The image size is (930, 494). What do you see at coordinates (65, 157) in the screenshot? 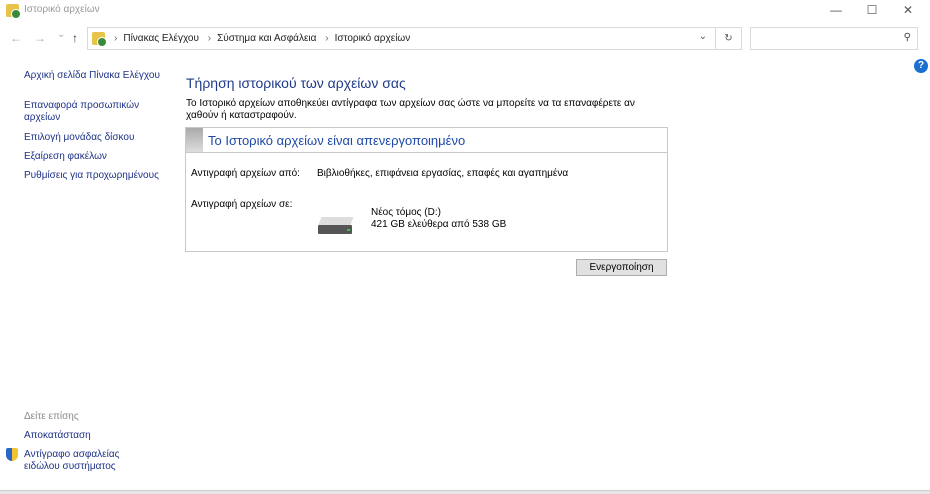
I see `sidebar-item-exclude-folders: Εξαίρεση φακέλων` at bounding box center [65, 157].